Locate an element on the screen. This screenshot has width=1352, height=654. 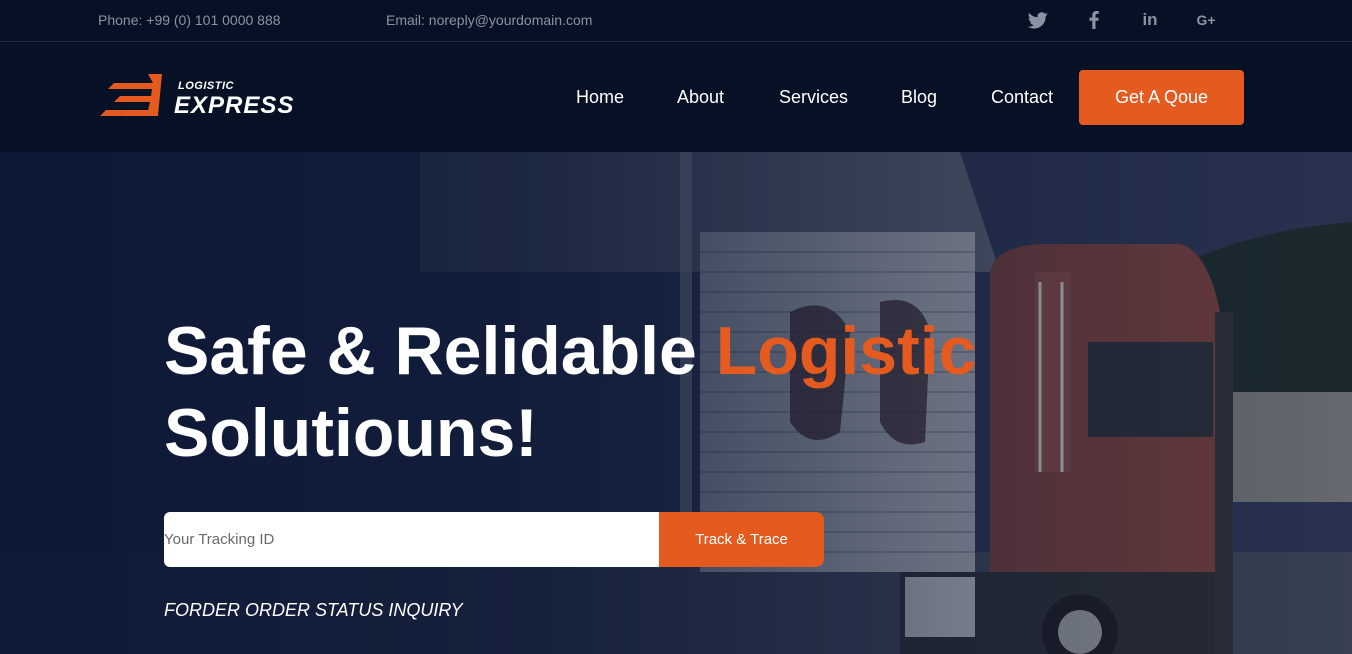
brand-logo: LOGISTIC EXPRESS is located at coordinates (200, 97).